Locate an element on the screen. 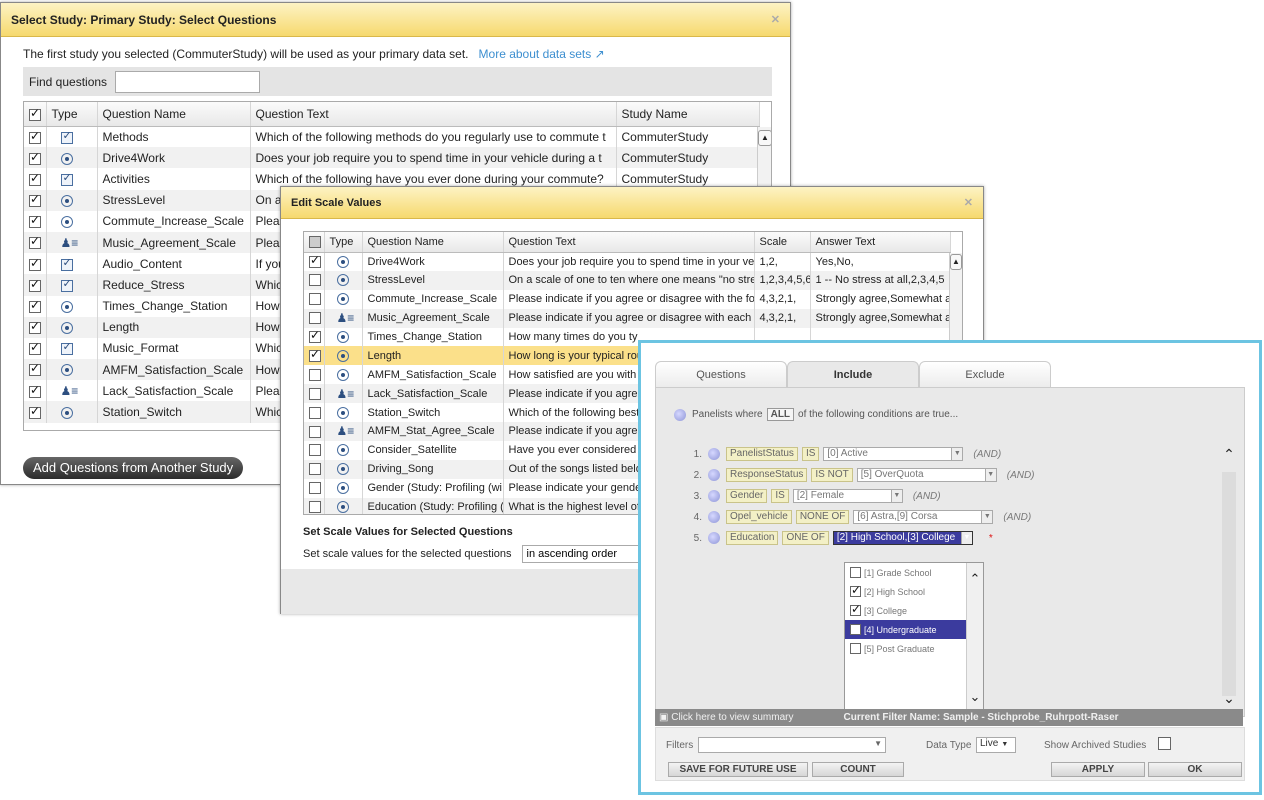 The image size is (1264, 800). col-scale: Scale is located at coordinates (782, 242).